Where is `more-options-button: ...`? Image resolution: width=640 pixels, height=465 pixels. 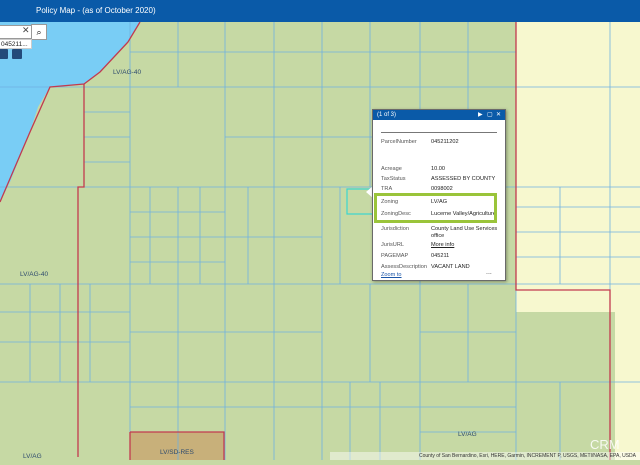 more-options-button: ... is located at coordinates (489, 272).